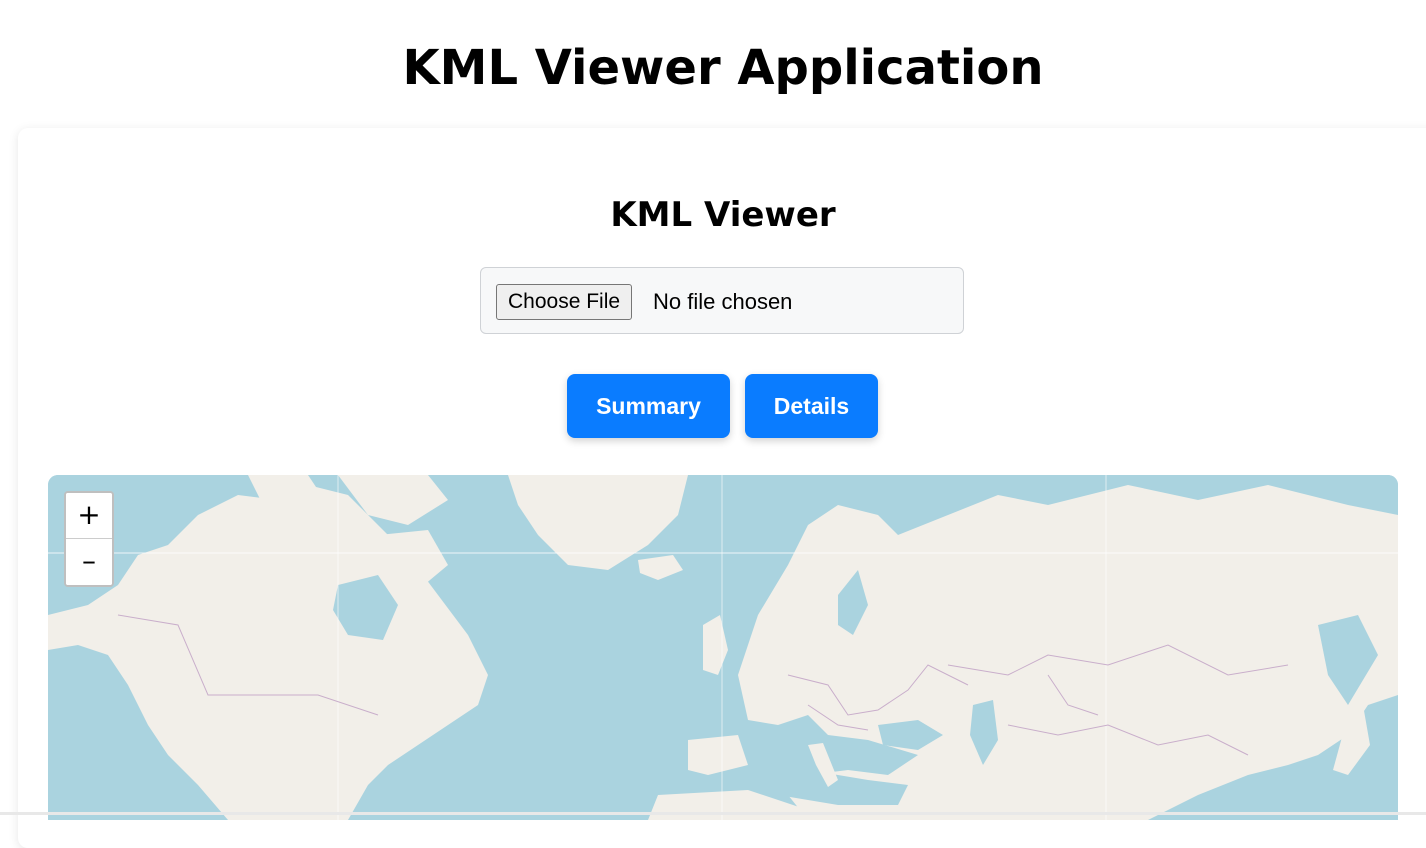 The width and height of the screenshot is (1426, 848). What do you see at coordinates (811, 406) in the screenshot?
I see `details-button: Details` at bounding box center [811, 406].